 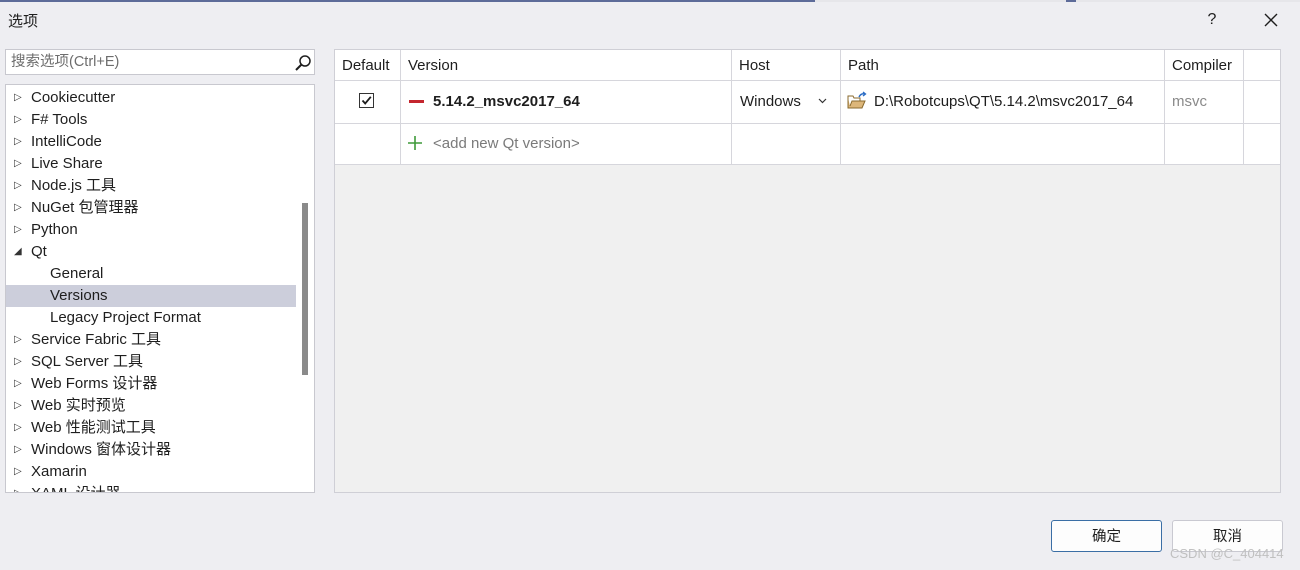 What do you see at coordinates (151, 230) in the screenshot?
I see `tree-item: ▷ Python` at bounding box center [151, 230].